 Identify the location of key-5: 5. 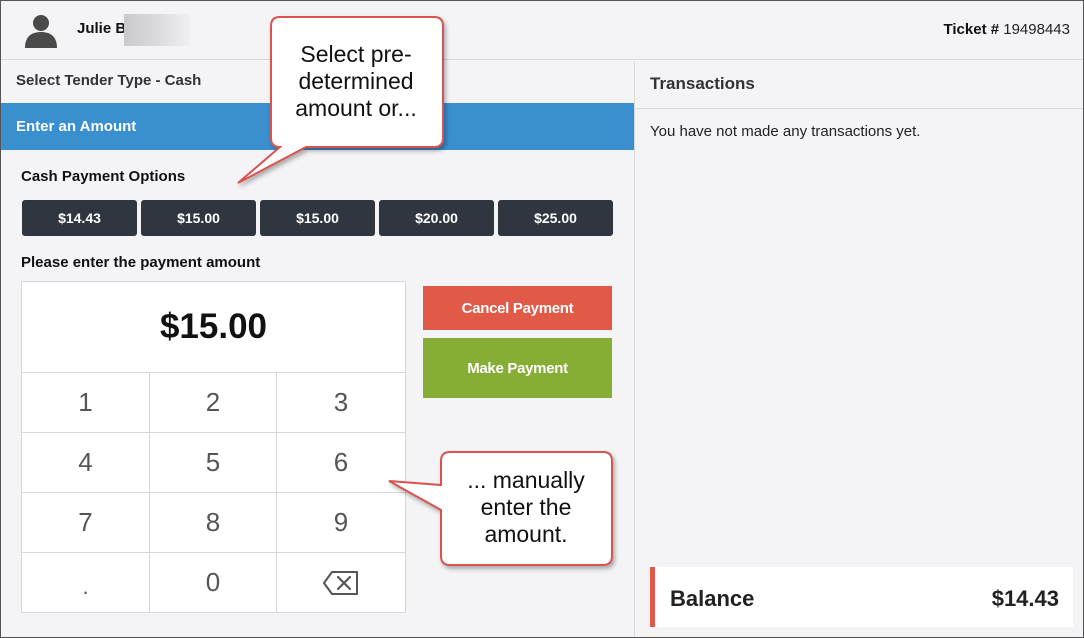
(213, 463).